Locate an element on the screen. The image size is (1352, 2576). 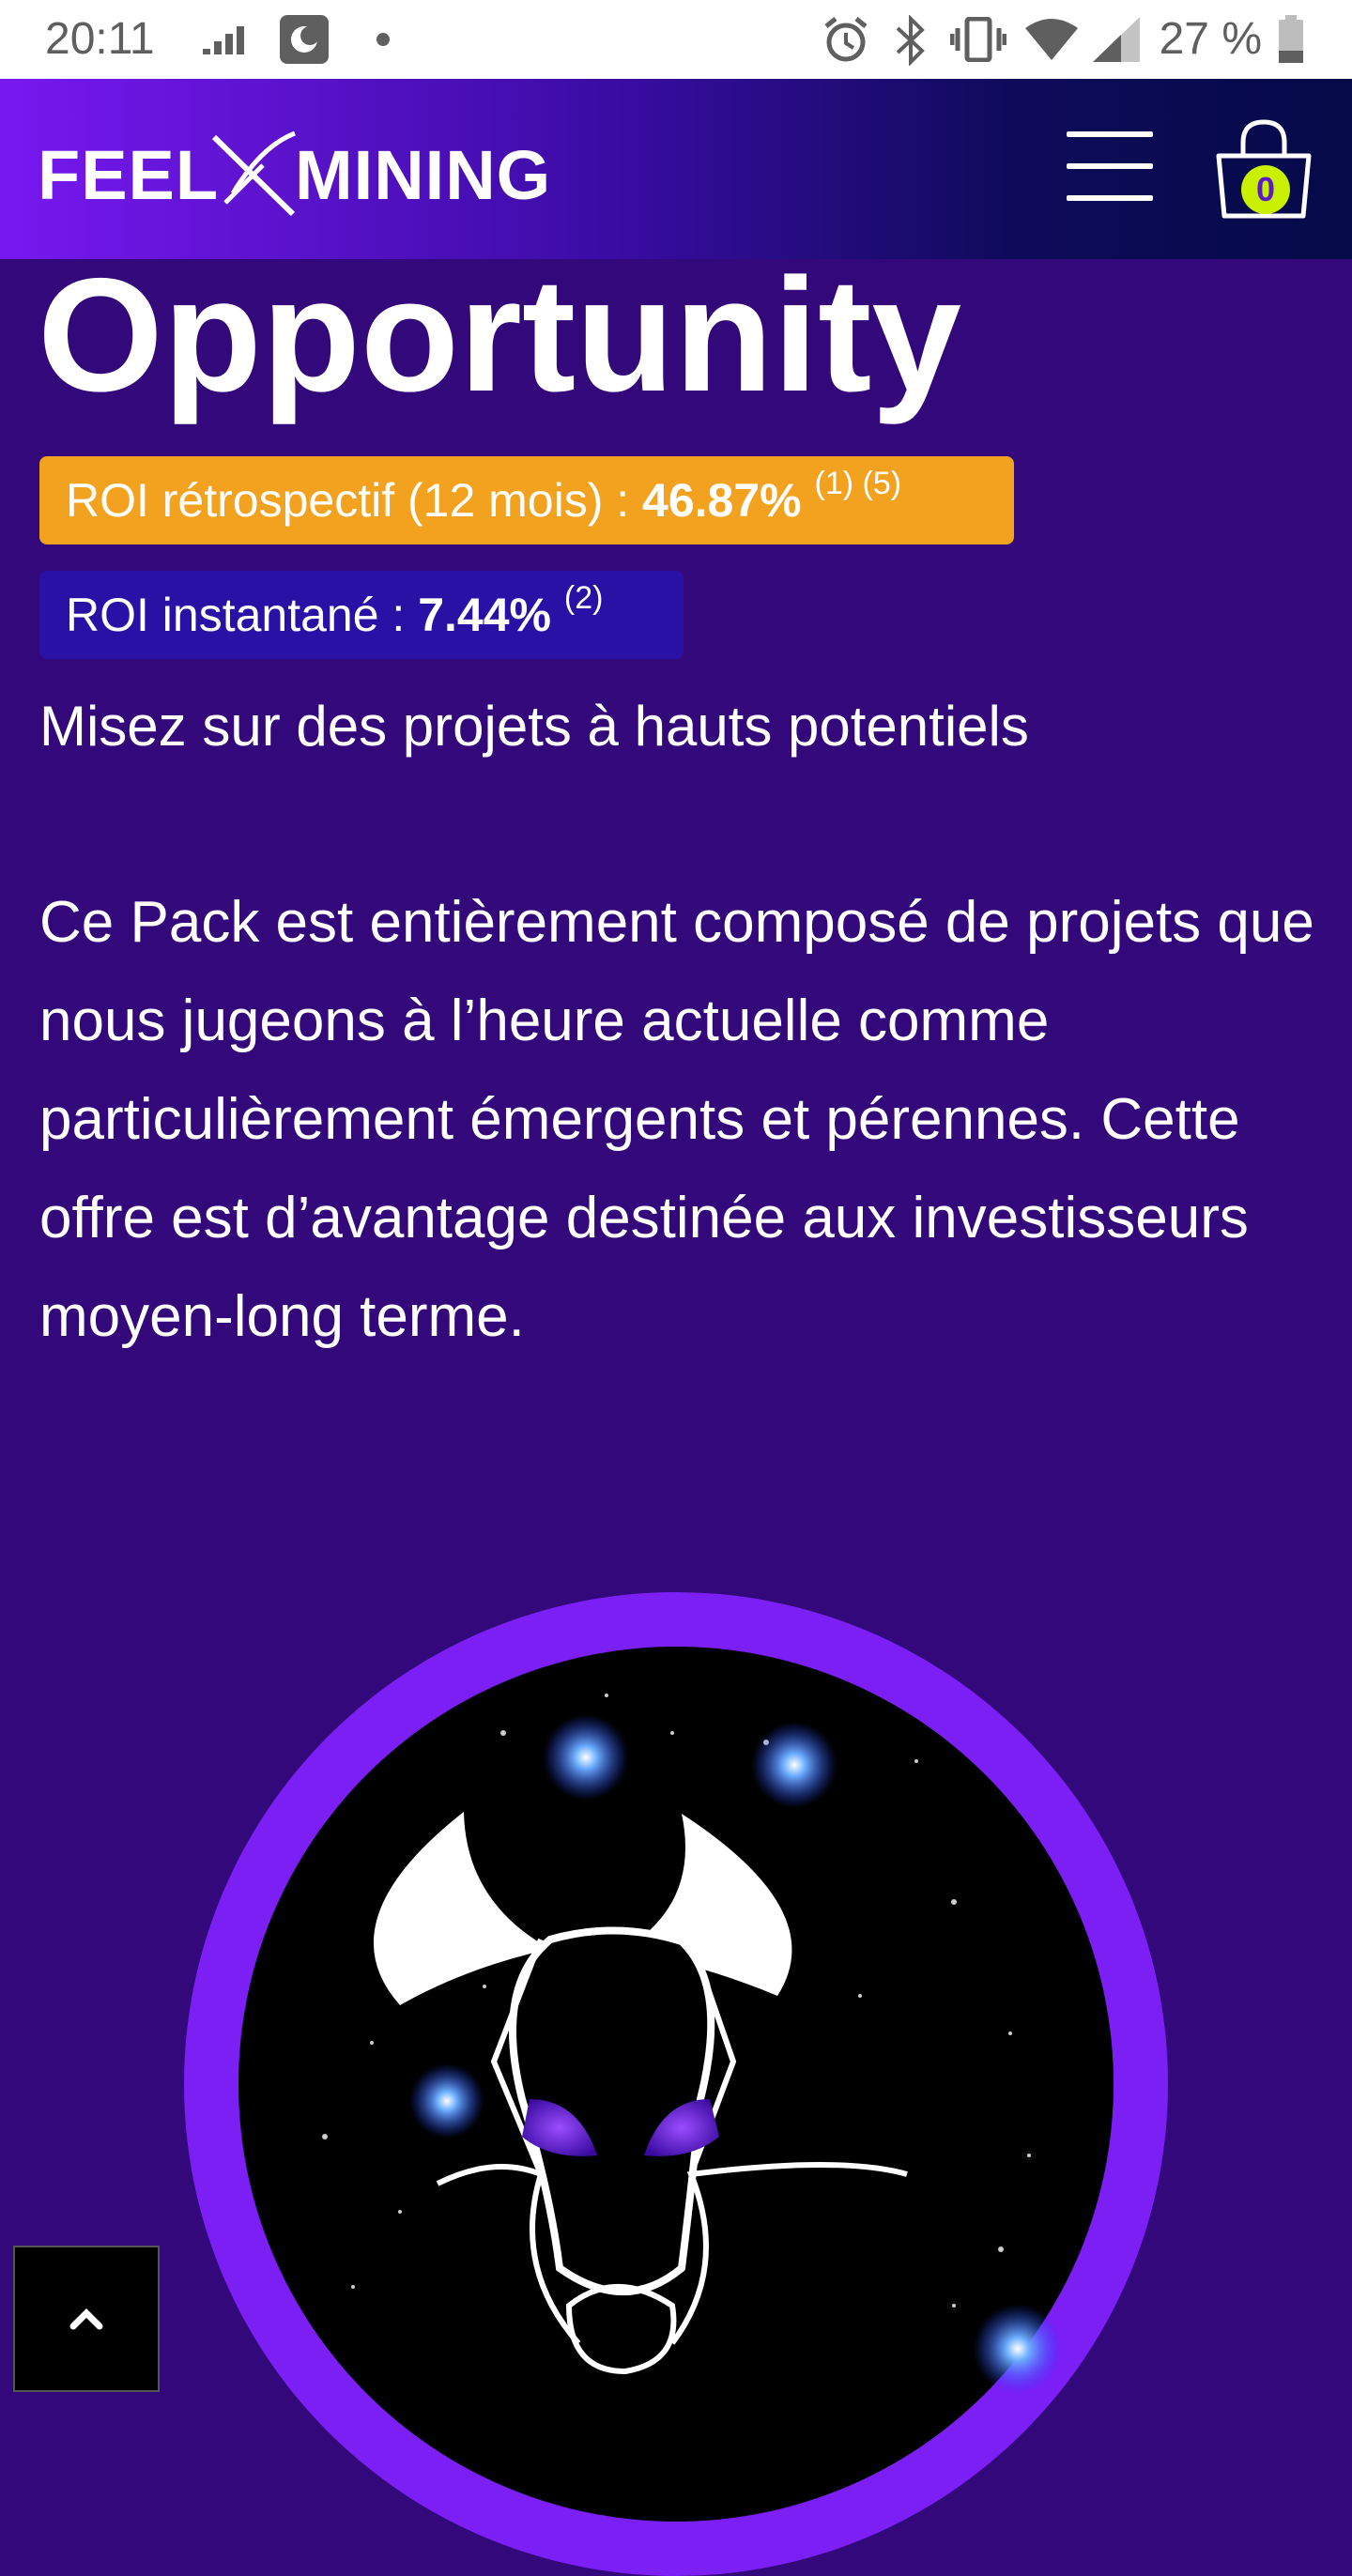
site-header: FEEL MINING 0 is located at coordinates (676, 169).